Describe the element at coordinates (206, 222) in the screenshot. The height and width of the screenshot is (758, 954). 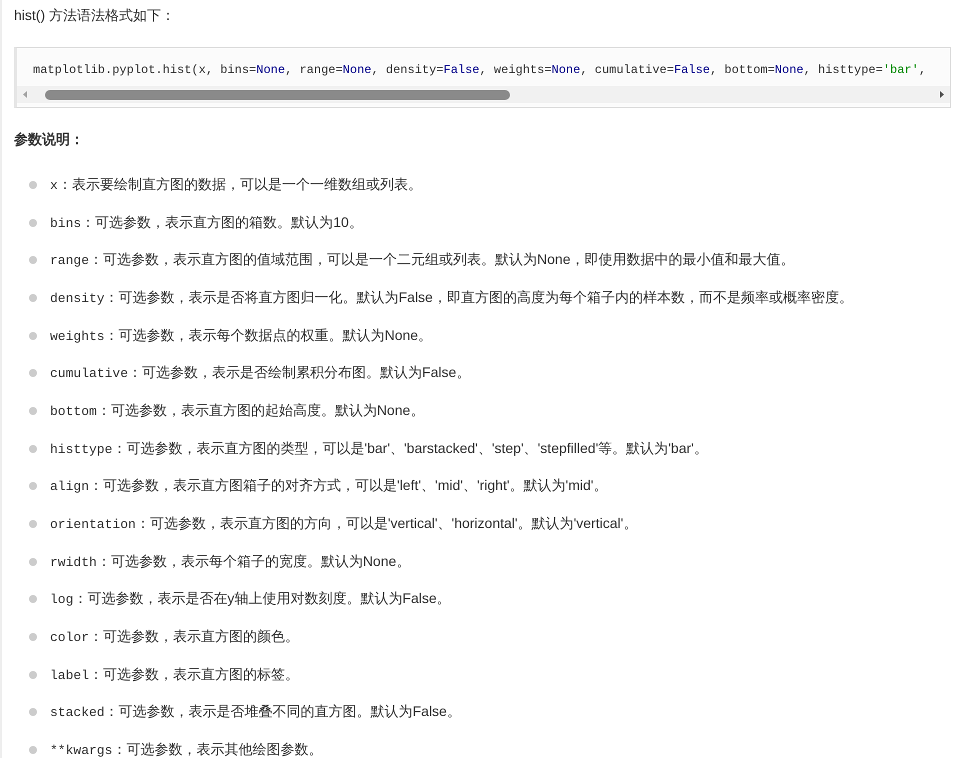
I see `parameter-description: bins：可选参数，表示直方图的箱数。默认为10。` at that location.